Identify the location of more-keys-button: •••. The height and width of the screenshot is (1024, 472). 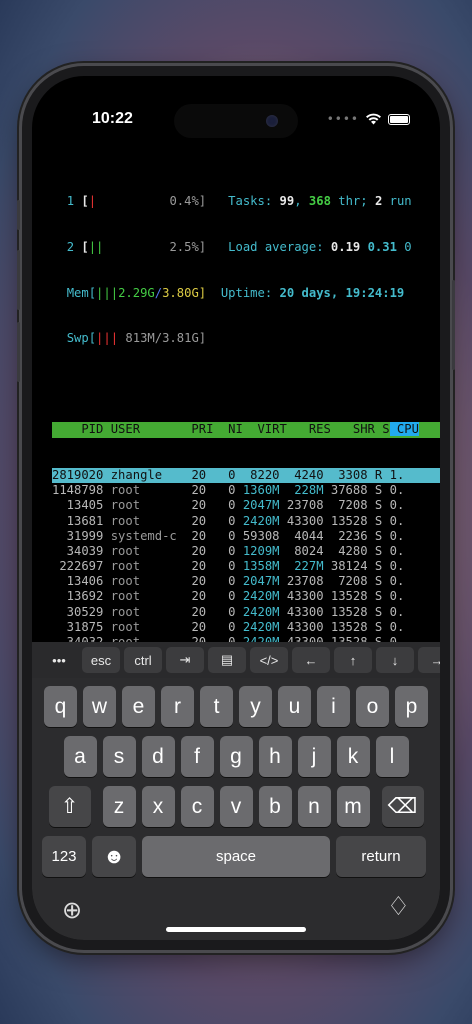
(59, 660).